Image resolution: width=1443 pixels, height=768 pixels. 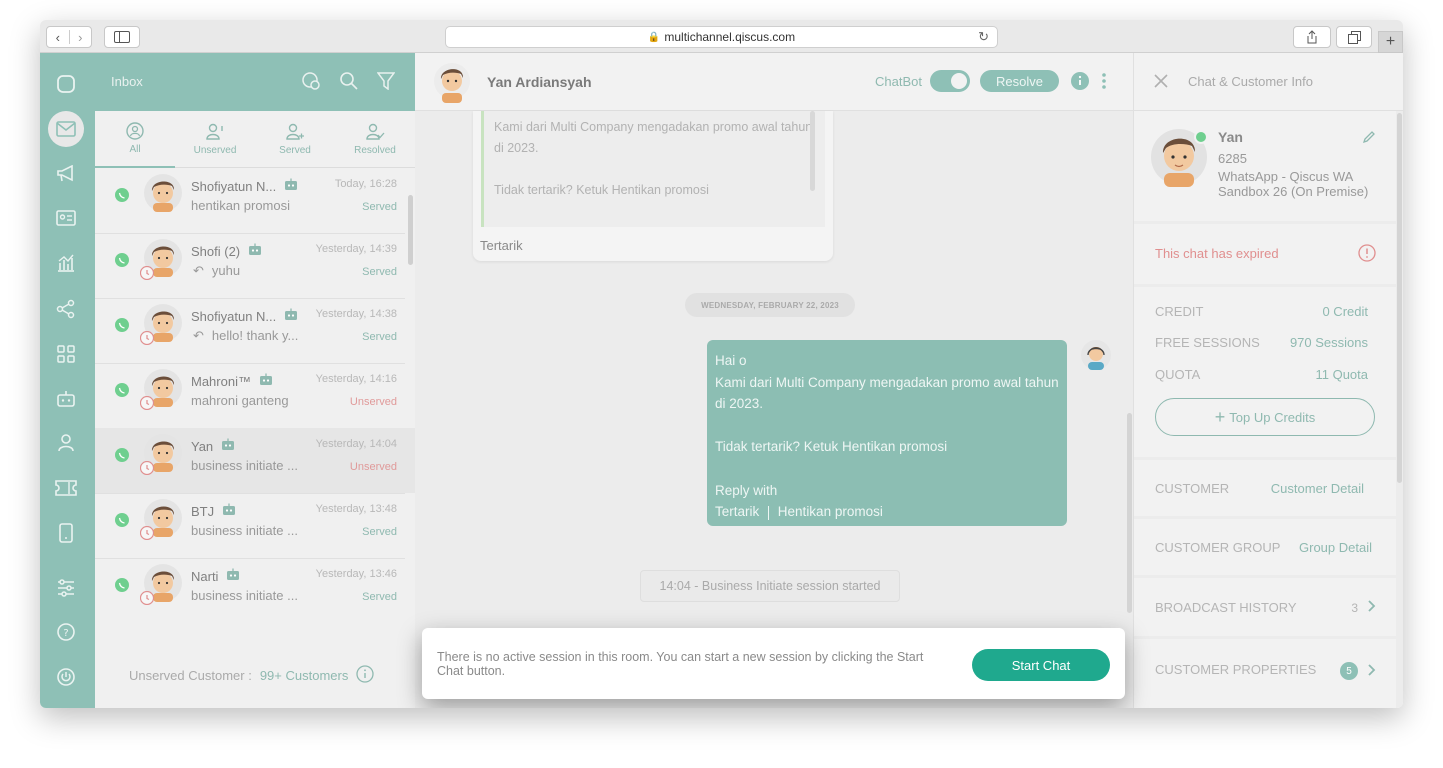 What do you see at coordinates (203, 511) in the screenshot?
I see `conversation-name: BTJ` at bounding box center [203, 511].